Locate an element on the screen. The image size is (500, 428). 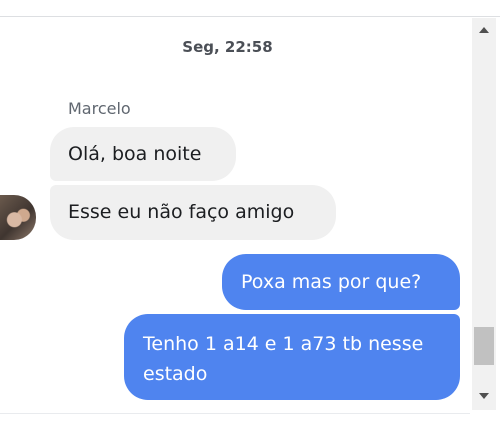
outgoing-message: Tenho 1 a14 e 1 a73 tb nesse estado is located at coordinates (292, 357).